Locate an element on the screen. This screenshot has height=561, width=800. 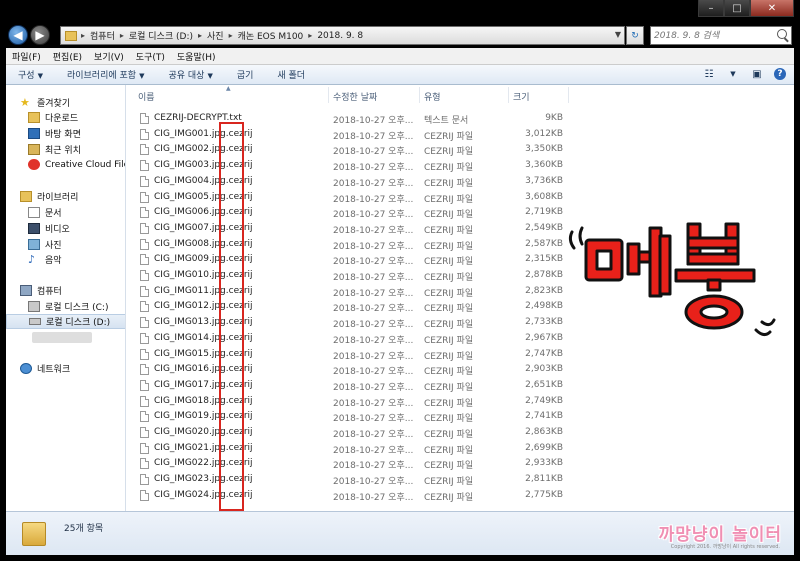
breadcrumb-canon: 캐논 EOS M100 is located at coordinates (271, 35).